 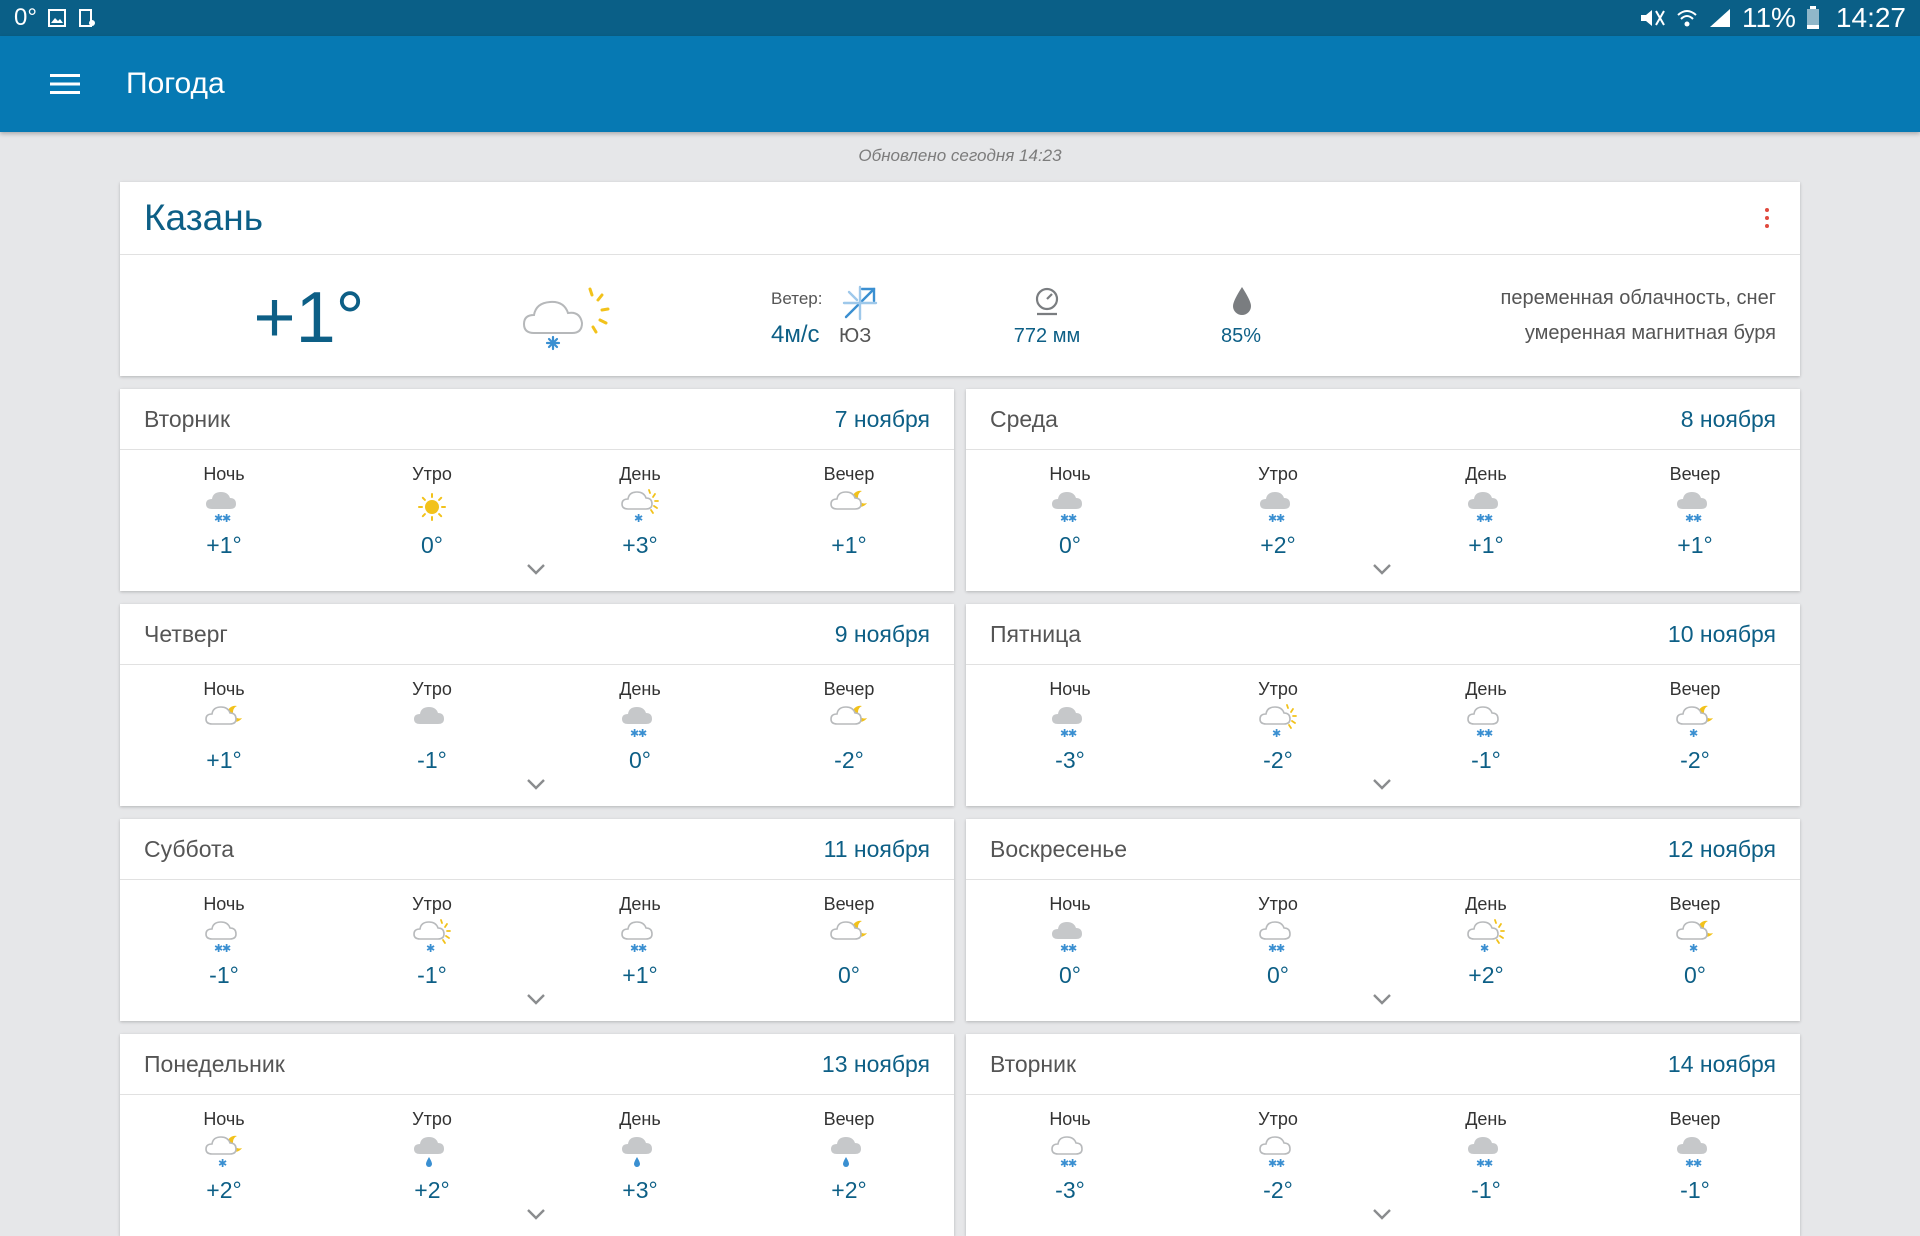 What do you see at coordinates (568, 320) in the screenshot?
I see `partly-cloudy-snow-icon` at bounding box center [568, 320].